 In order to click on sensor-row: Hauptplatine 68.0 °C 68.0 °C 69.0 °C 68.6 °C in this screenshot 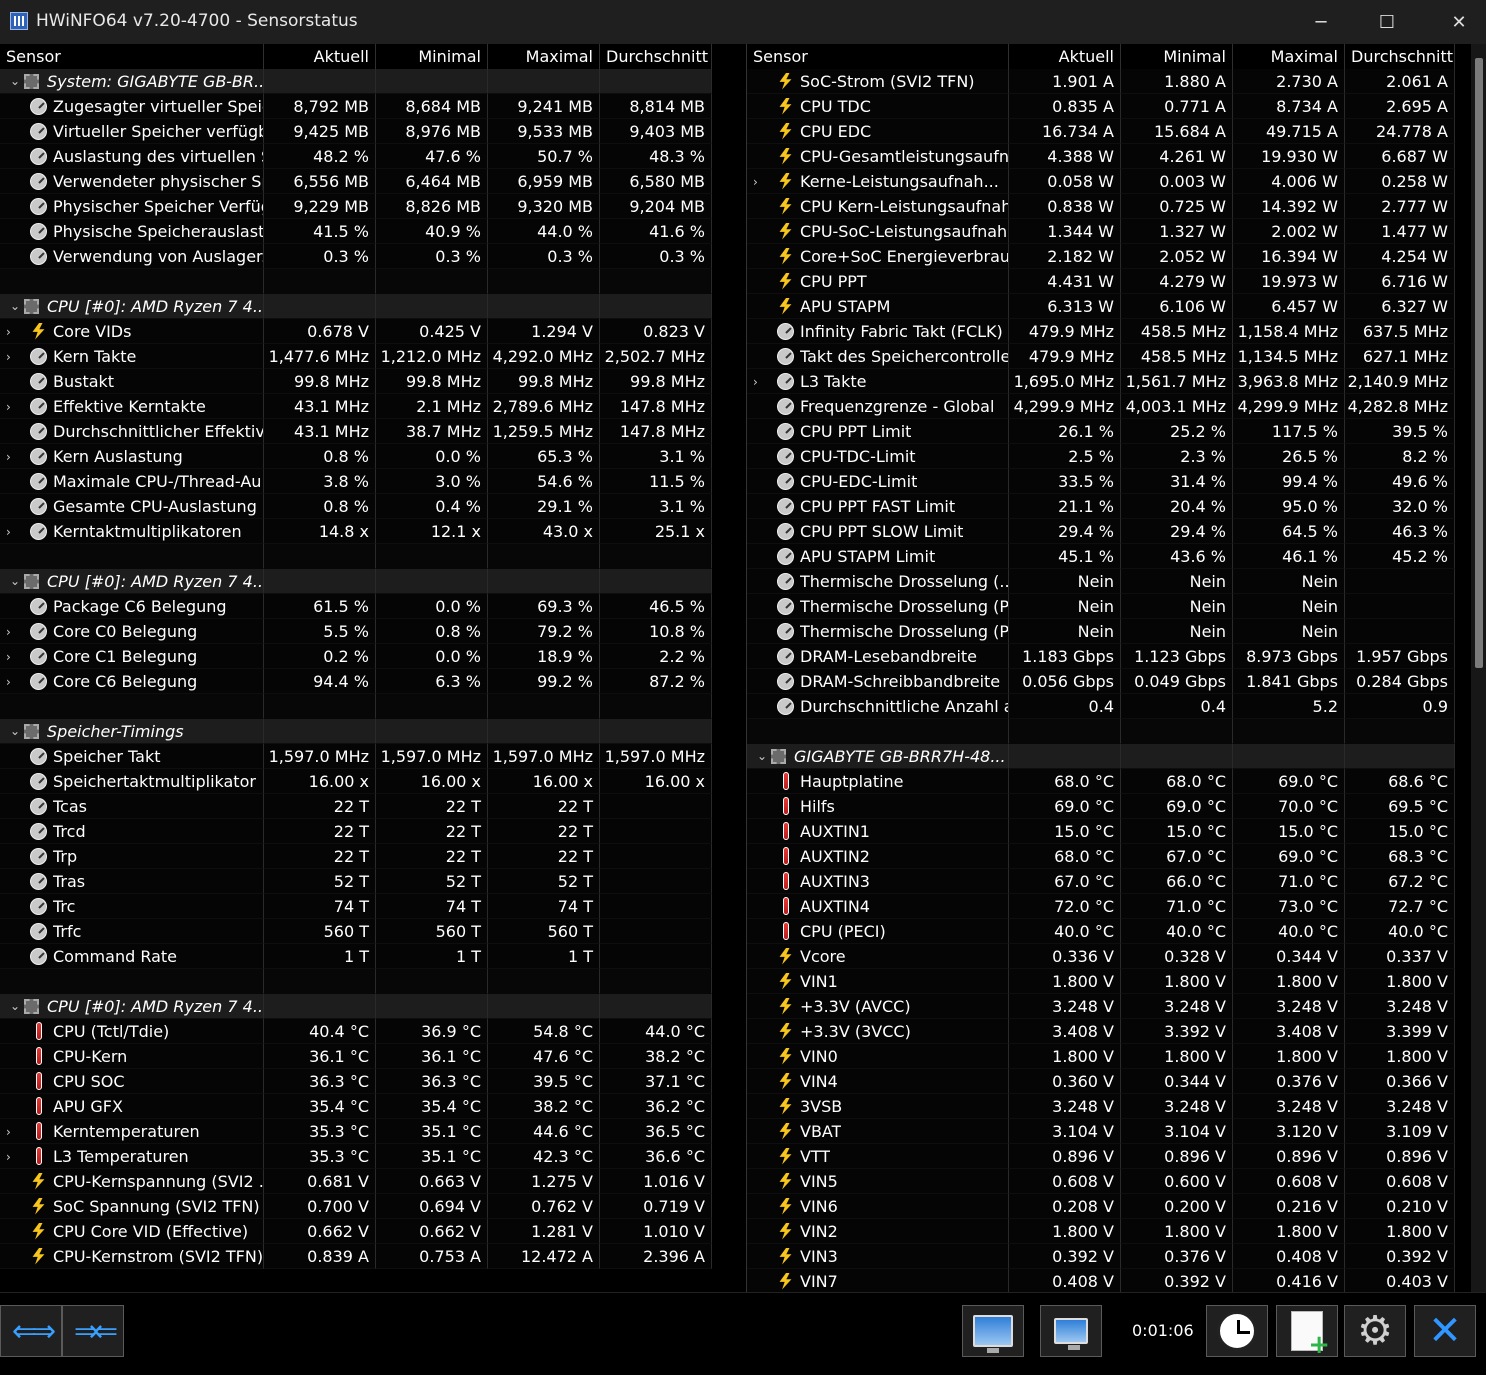, I will do `click(1101, 781)`.